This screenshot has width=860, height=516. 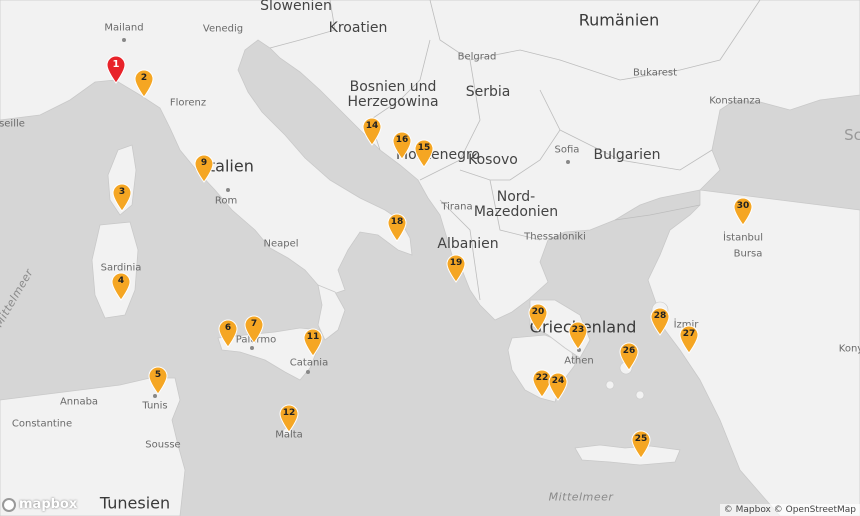 I want to click on map-marker-12: 12, so click(x=289, y=418).